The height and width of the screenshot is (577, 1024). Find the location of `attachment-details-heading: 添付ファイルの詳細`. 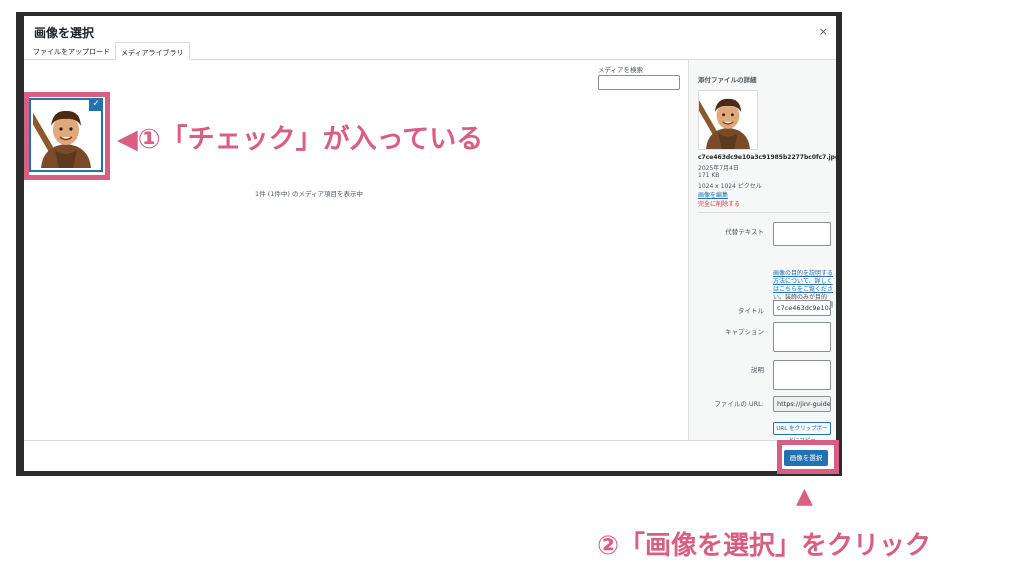

attachment-details-heading: 添付ファイルの詳細 is located at coordinates (727, 80).